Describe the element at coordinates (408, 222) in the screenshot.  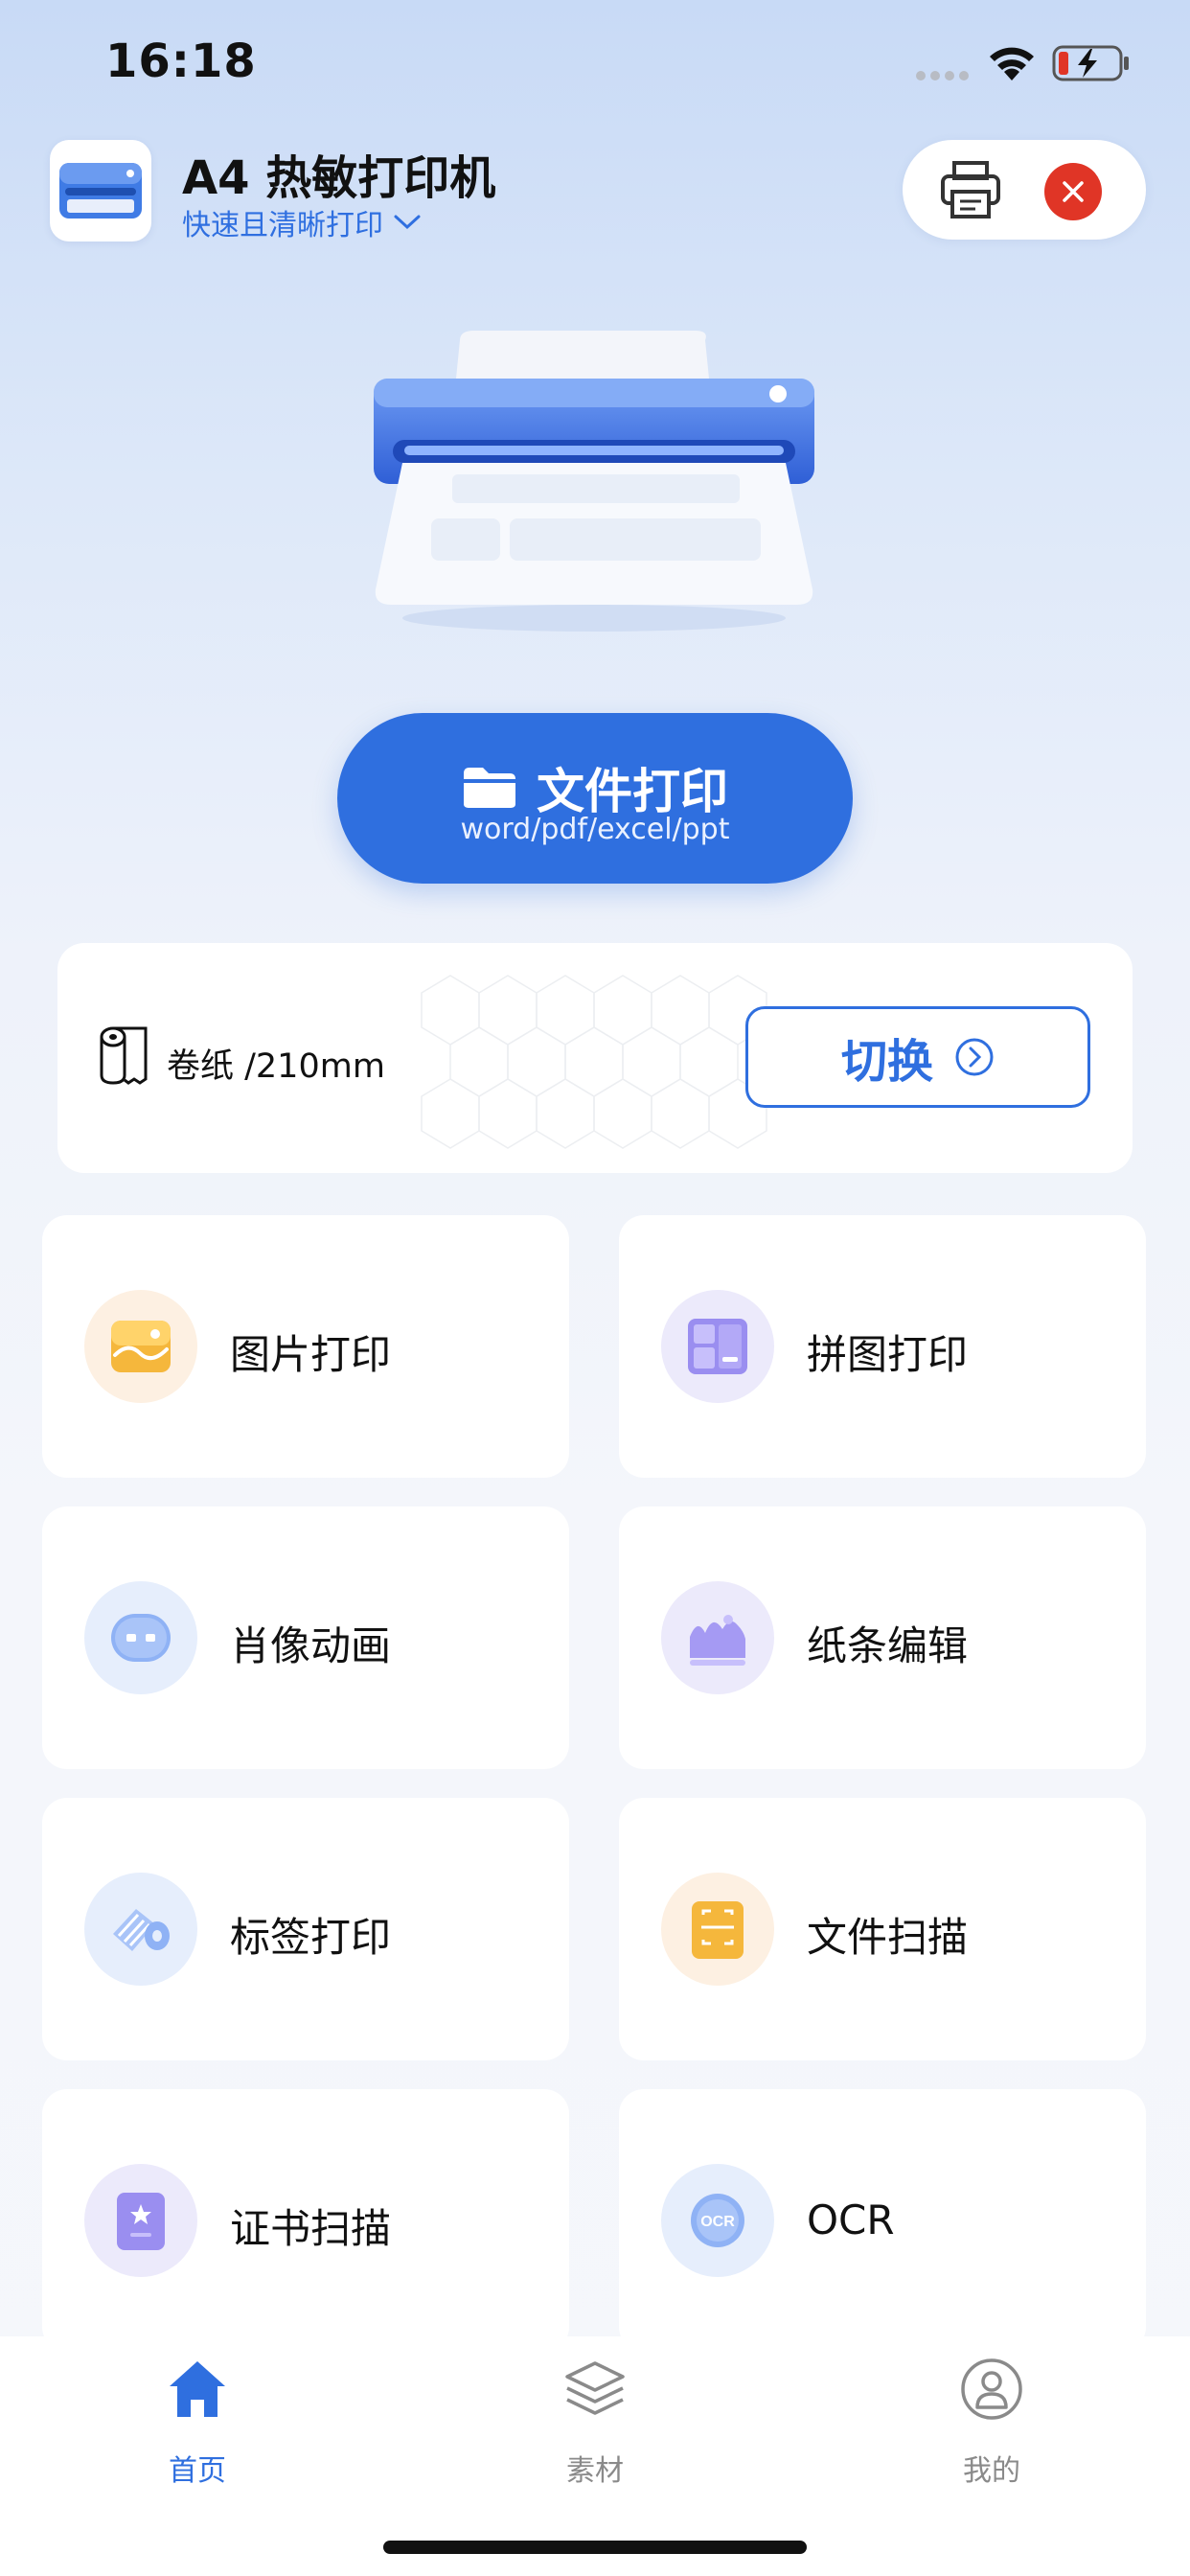
I see `chevron-down-icon` at that location.